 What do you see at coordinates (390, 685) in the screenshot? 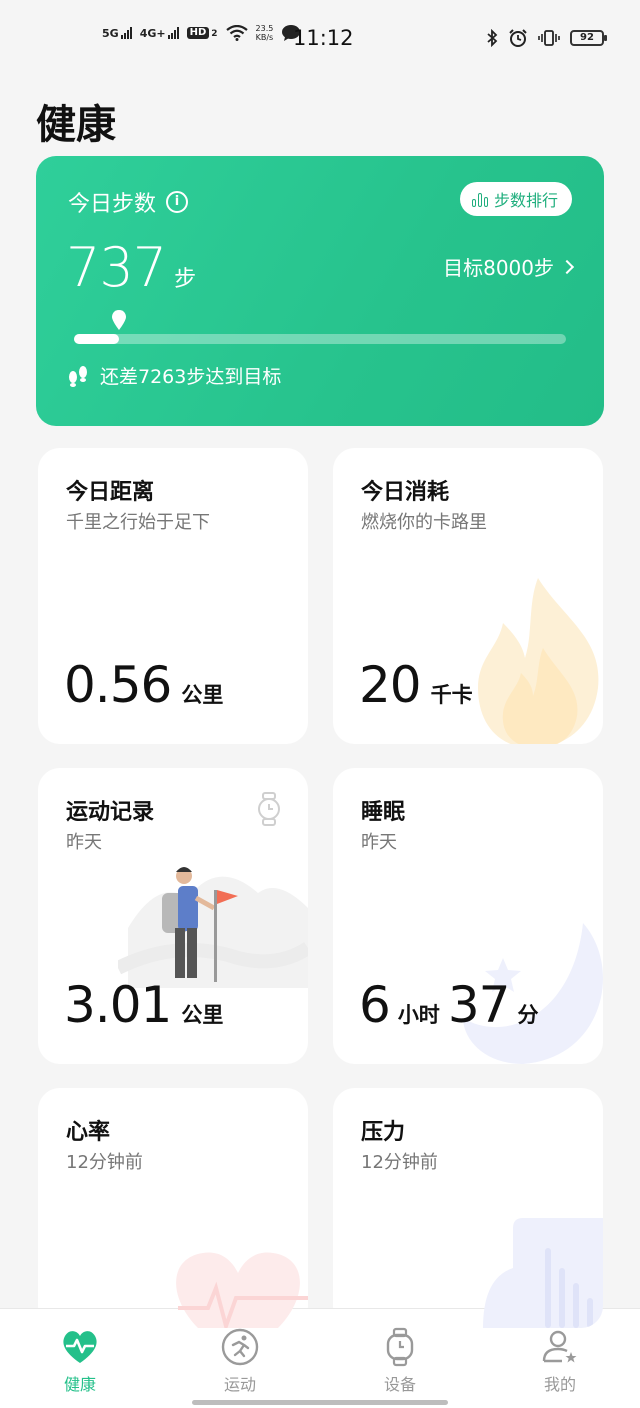
I see `calories-value: 20` at bounding box center [390, 685].